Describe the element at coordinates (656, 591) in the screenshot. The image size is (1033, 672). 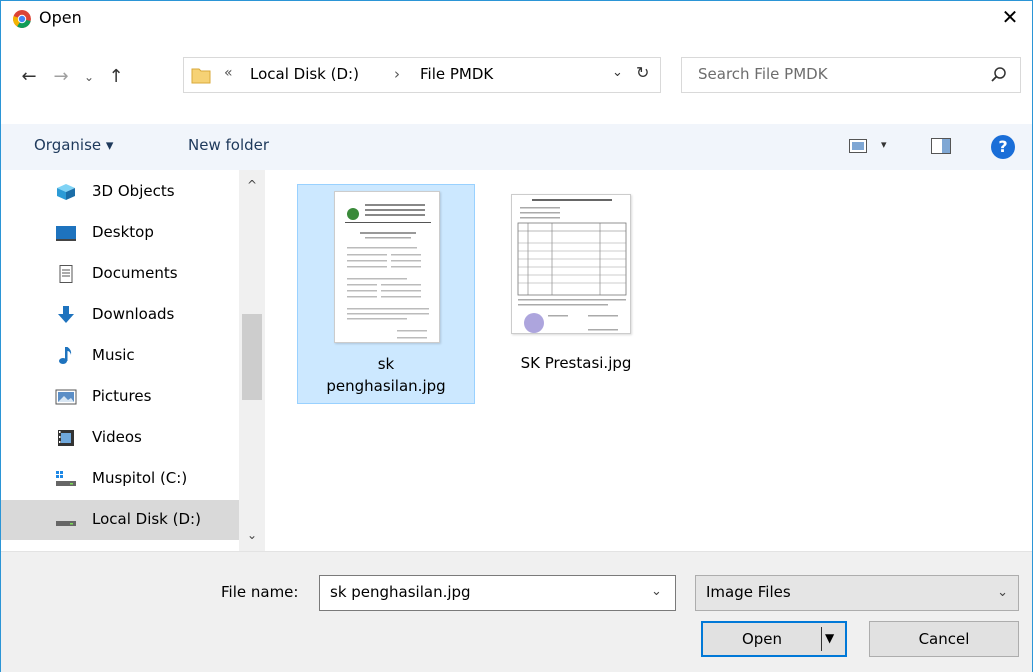
I see `file-name-dropdown-icon: ⌄` at that location.